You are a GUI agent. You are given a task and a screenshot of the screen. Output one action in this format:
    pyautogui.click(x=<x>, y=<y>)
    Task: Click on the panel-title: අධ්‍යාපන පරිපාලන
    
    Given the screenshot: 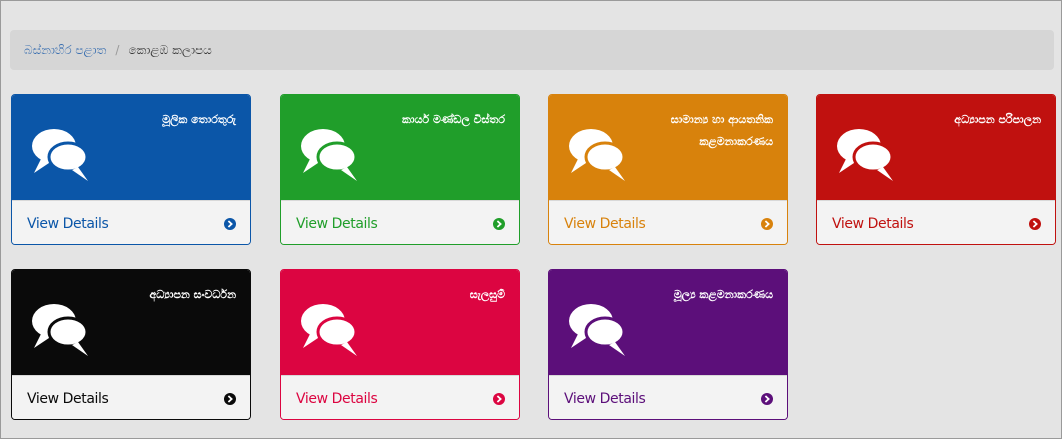 What is the action you would take?
    pyautogui.click(x=997, y=119)
    